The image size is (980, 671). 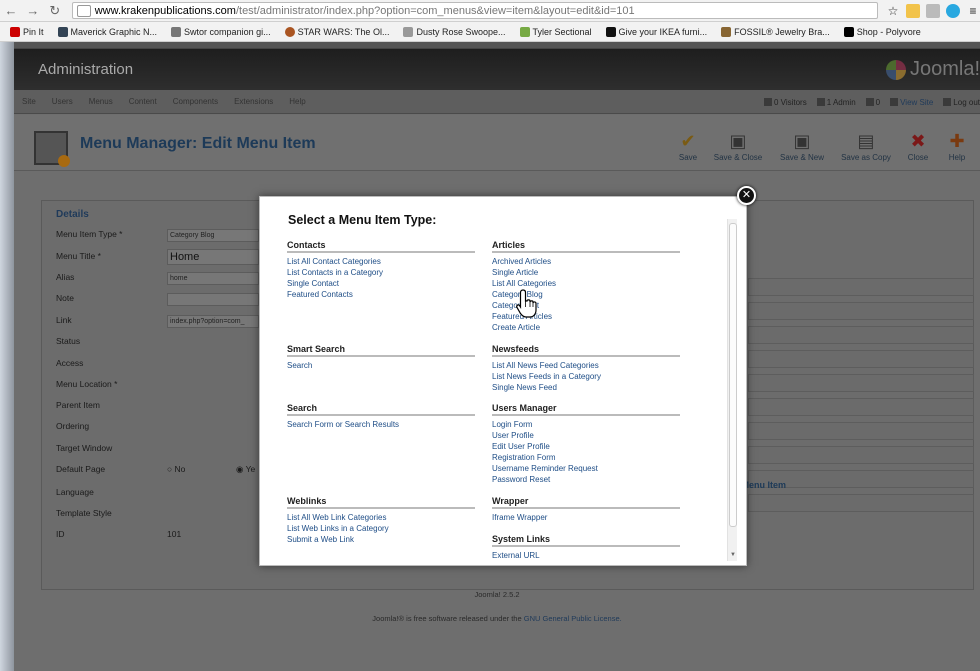 What do you see at coordinates (213, 299) in the screenshot?
I see `note-input` at bounding box center [213, 299].